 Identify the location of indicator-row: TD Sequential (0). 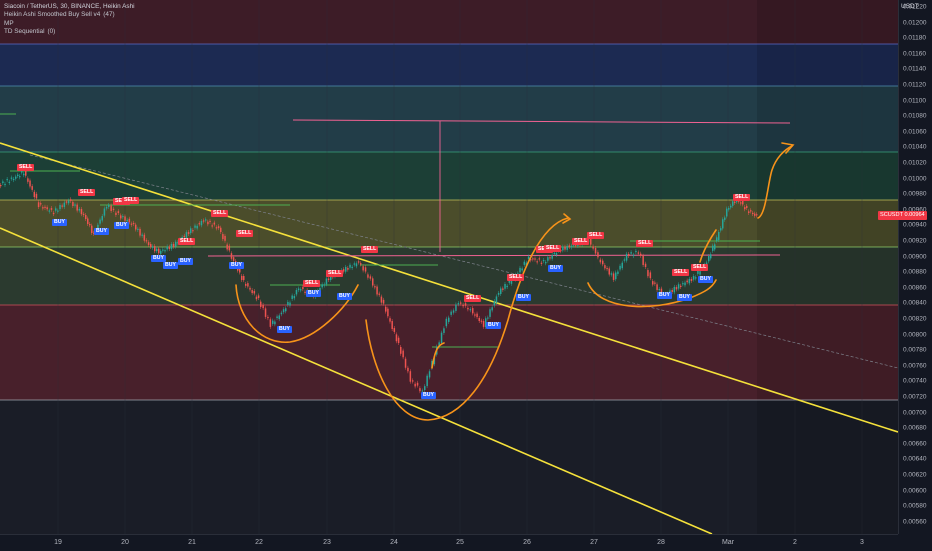
(69, 32).